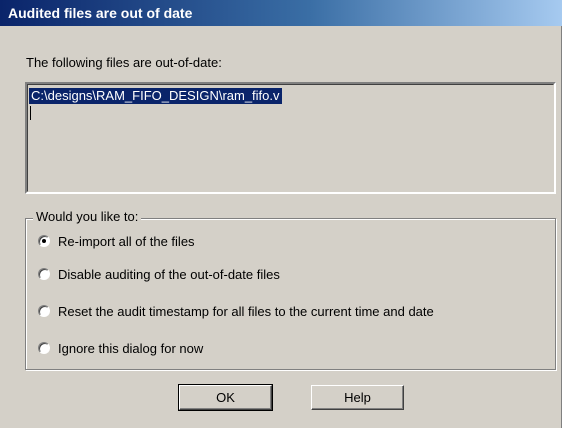  I want to click on radio-selected-dot, so click(44, 241).